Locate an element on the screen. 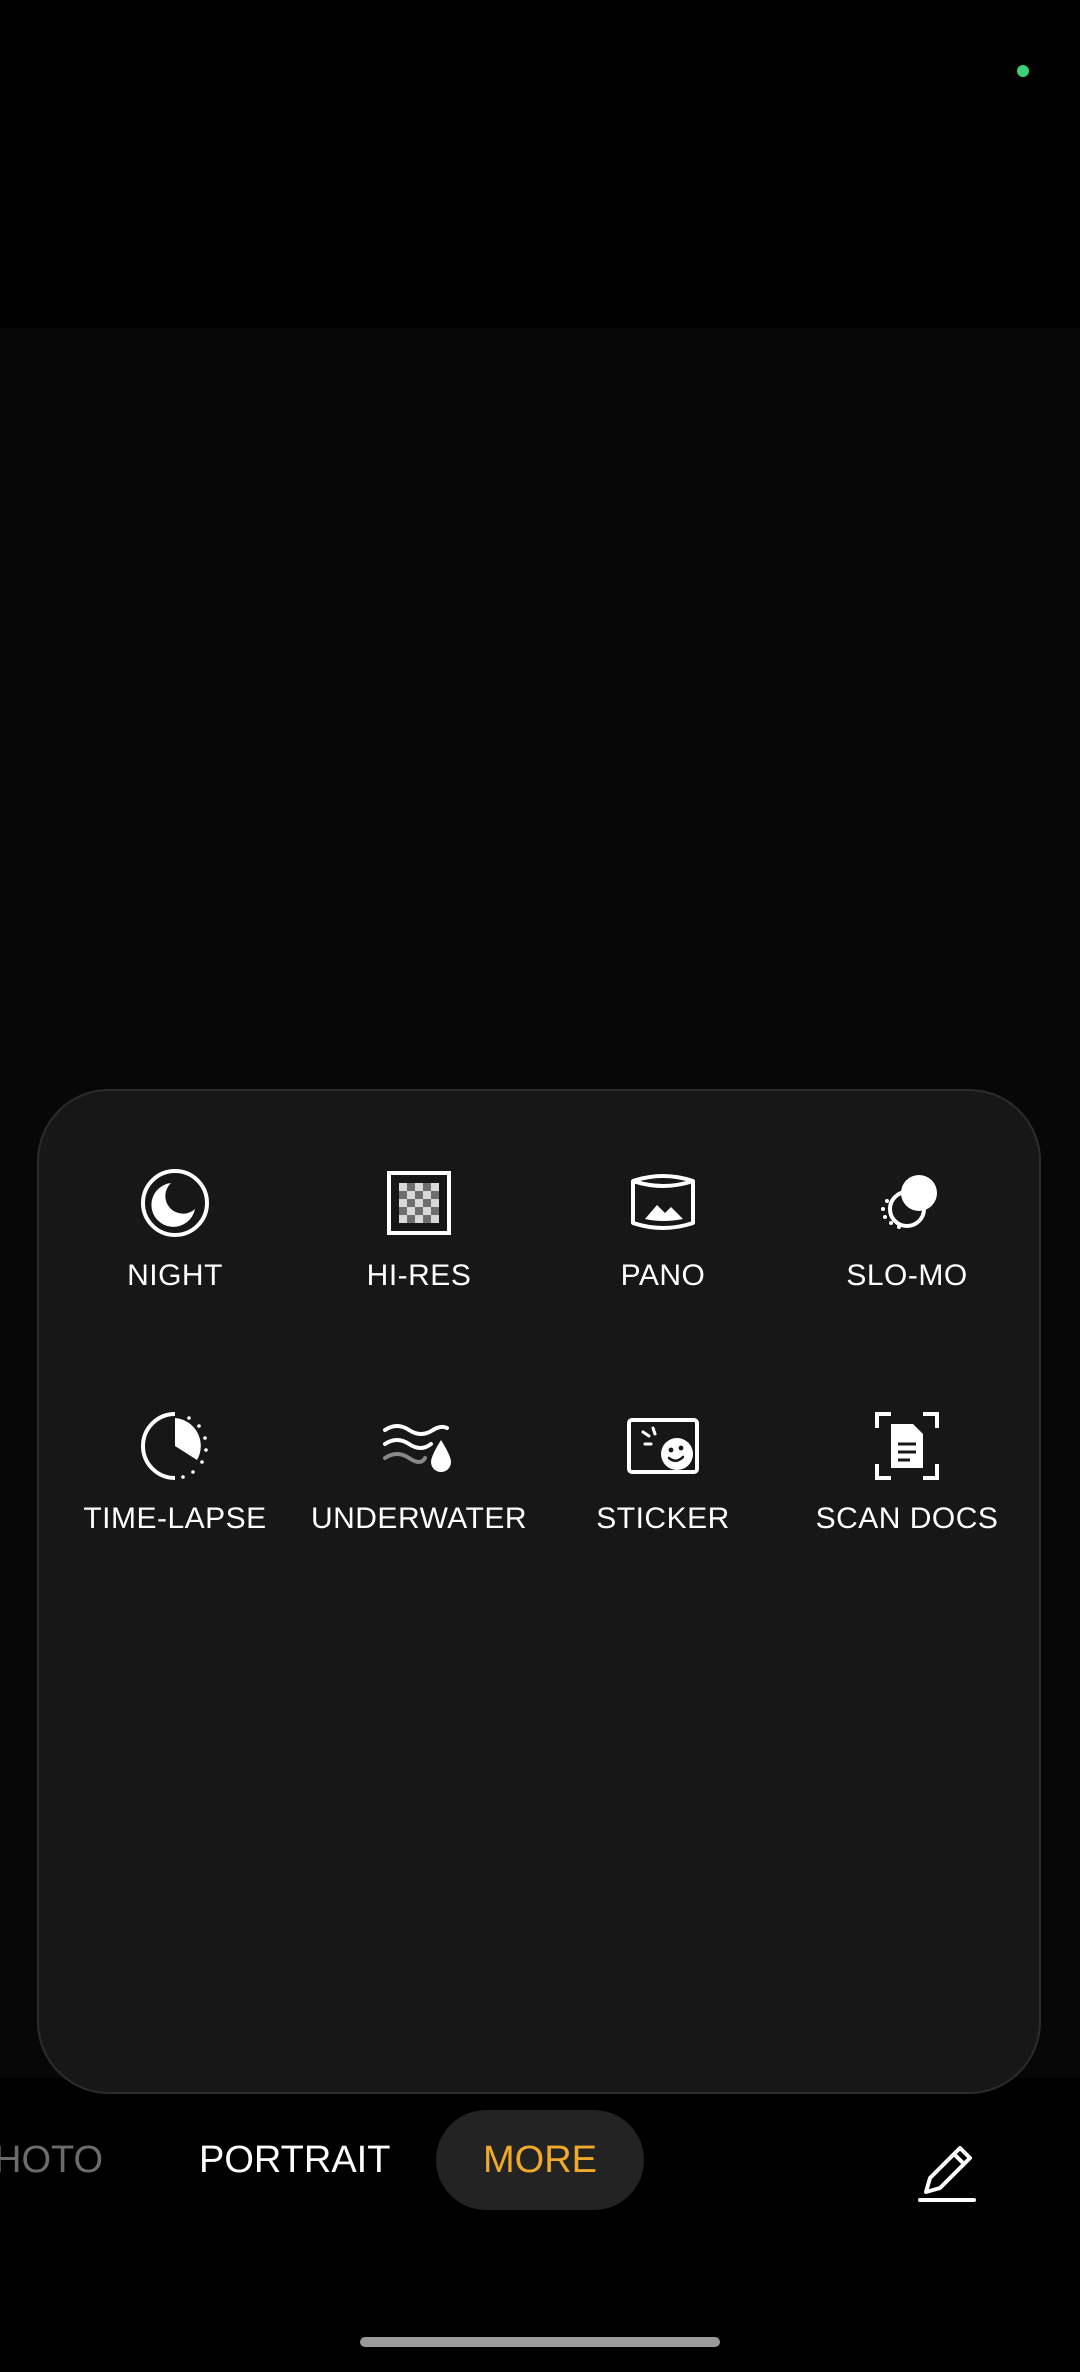 The height and width of the screenshot is (2372, 1080). sticker-icon is located at coordinates (663, 1446).